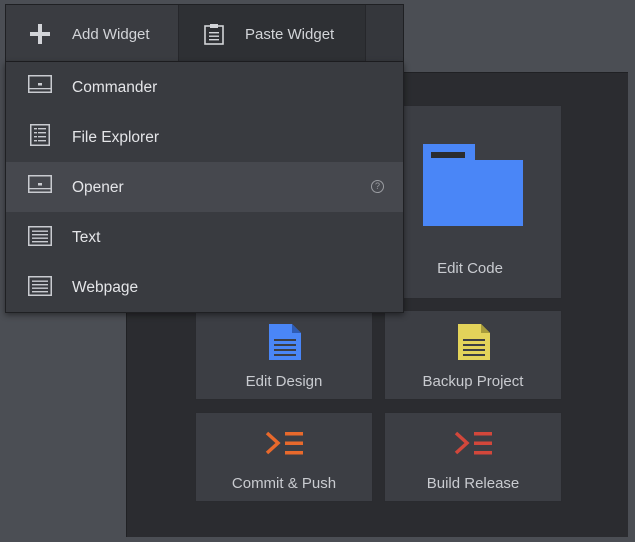 This screenshot has height=542, width=635. I want to click on menu-item-label: File Explorer, so click(115, 137).